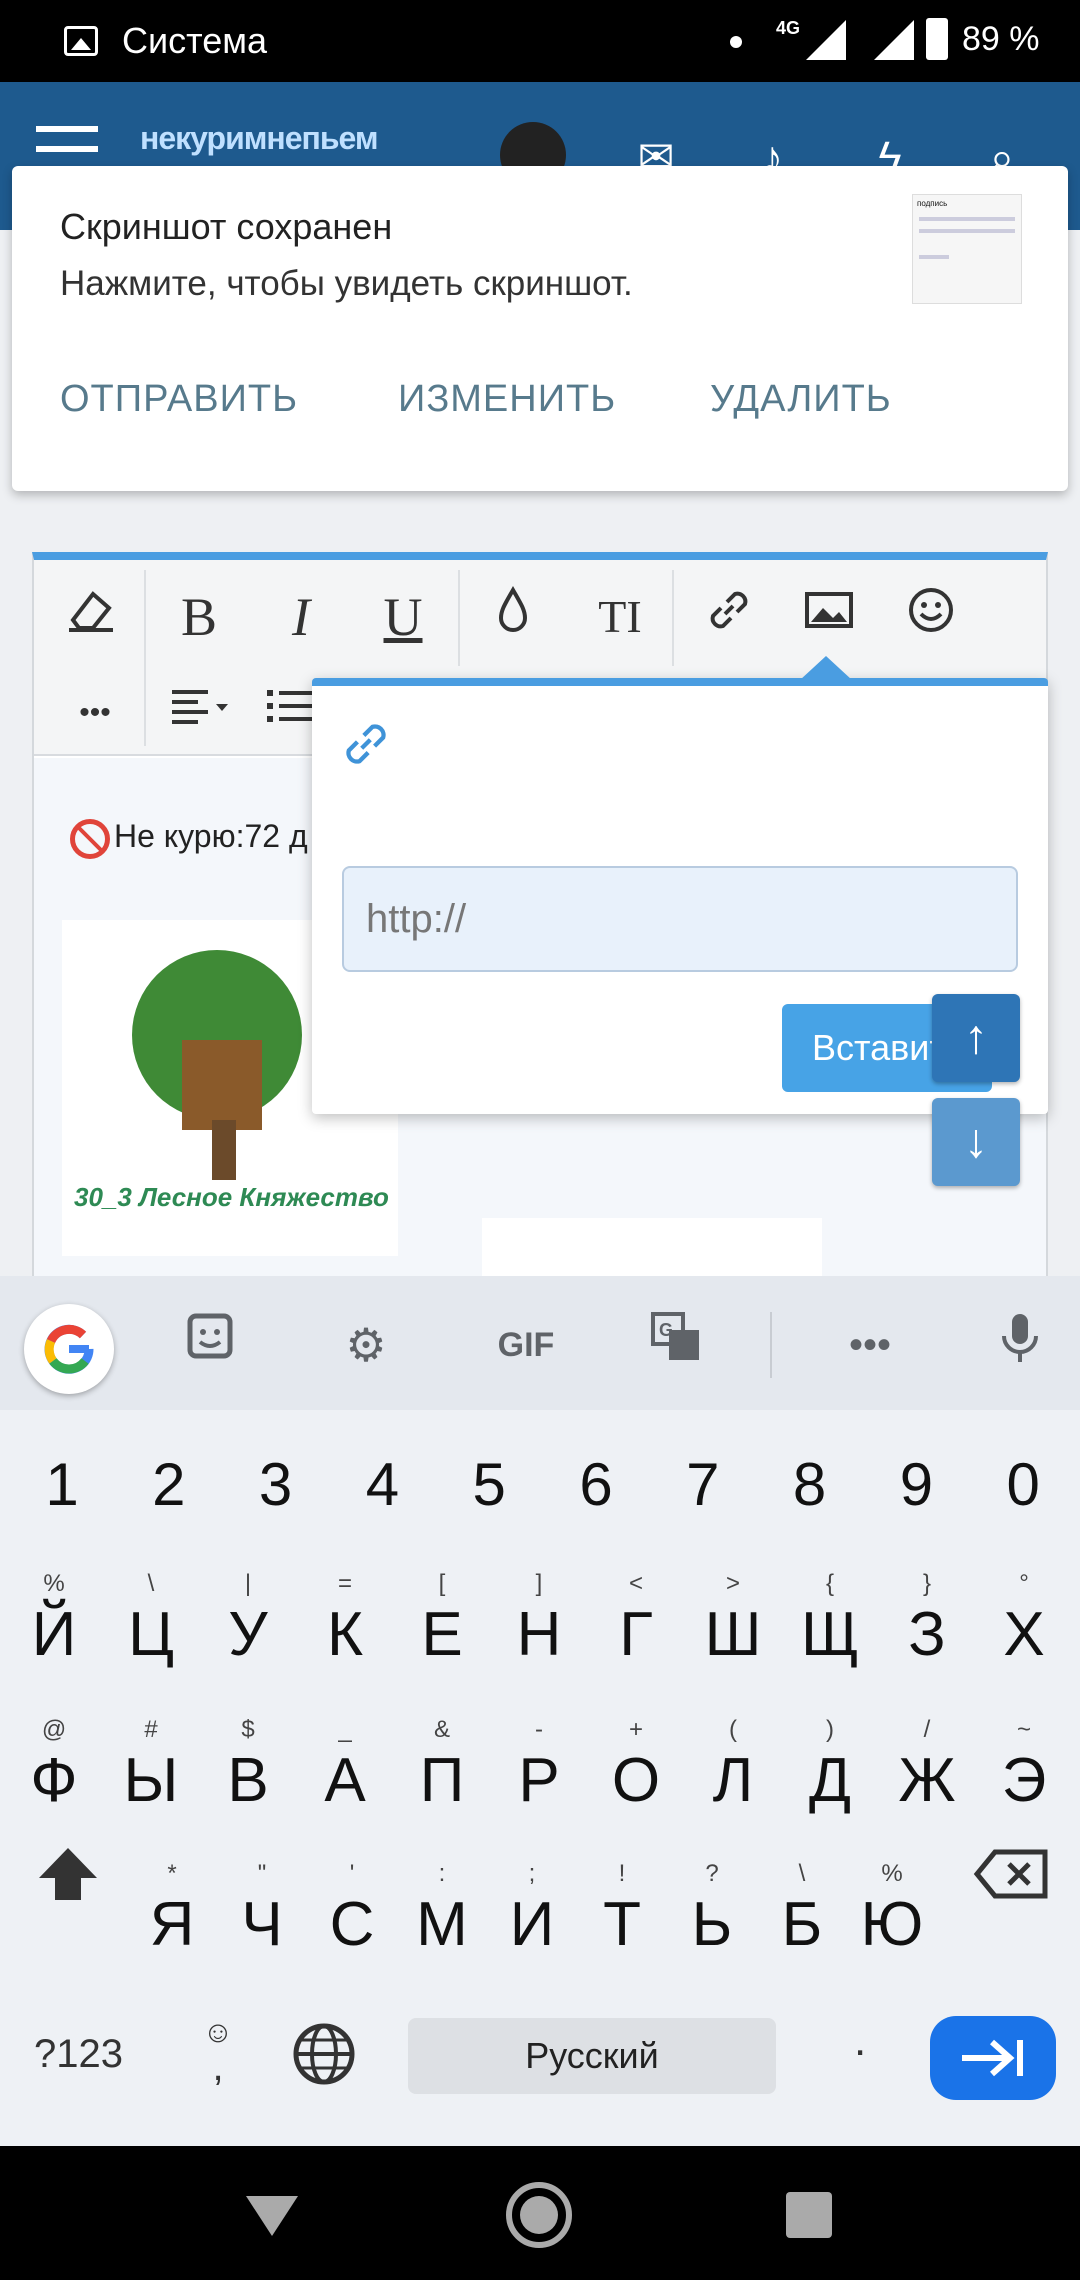 The height and width of the screenshot is (2280, 1080). I want to click on key-letter: Ц, so click(151, 1634).